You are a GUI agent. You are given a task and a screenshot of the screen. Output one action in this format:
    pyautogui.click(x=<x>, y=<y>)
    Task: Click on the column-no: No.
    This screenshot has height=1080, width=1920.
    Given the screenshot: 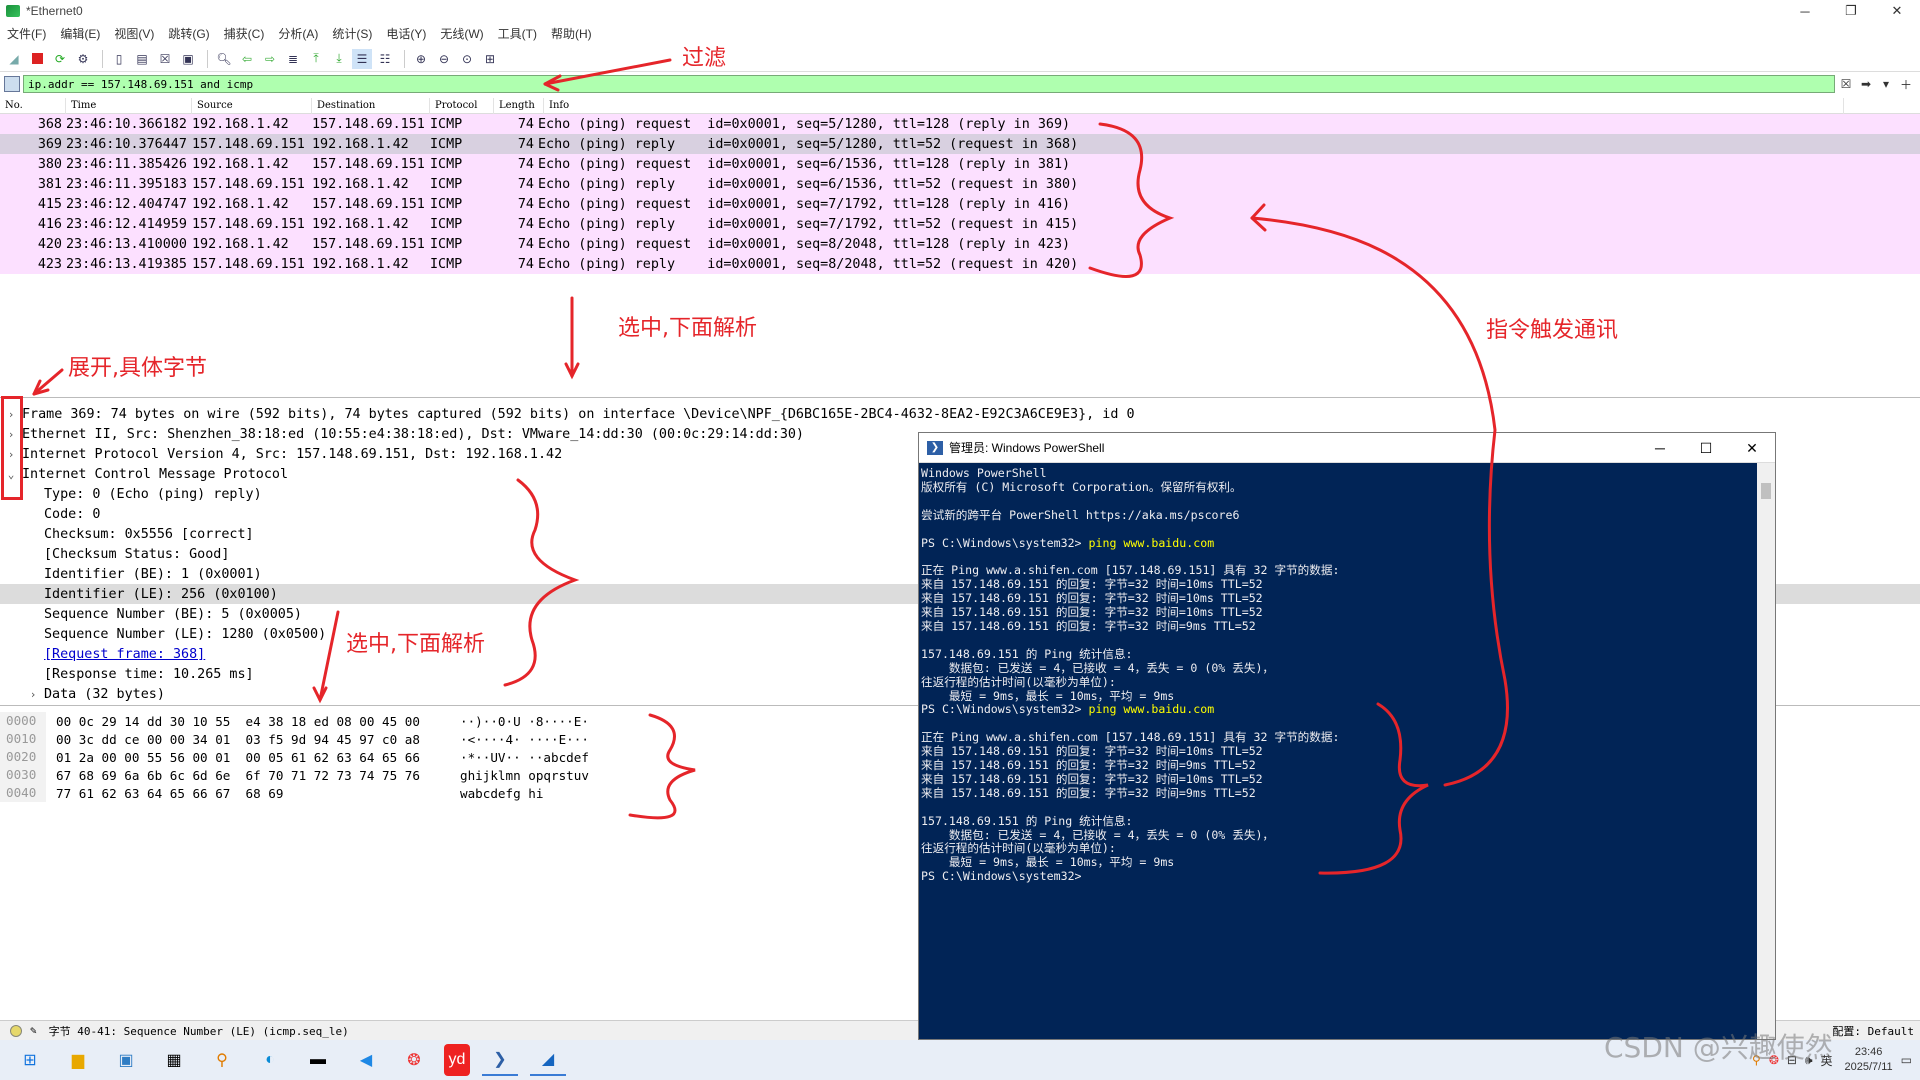 What is the action you would take?
    pyautogui.click(x=33, y=106)
    